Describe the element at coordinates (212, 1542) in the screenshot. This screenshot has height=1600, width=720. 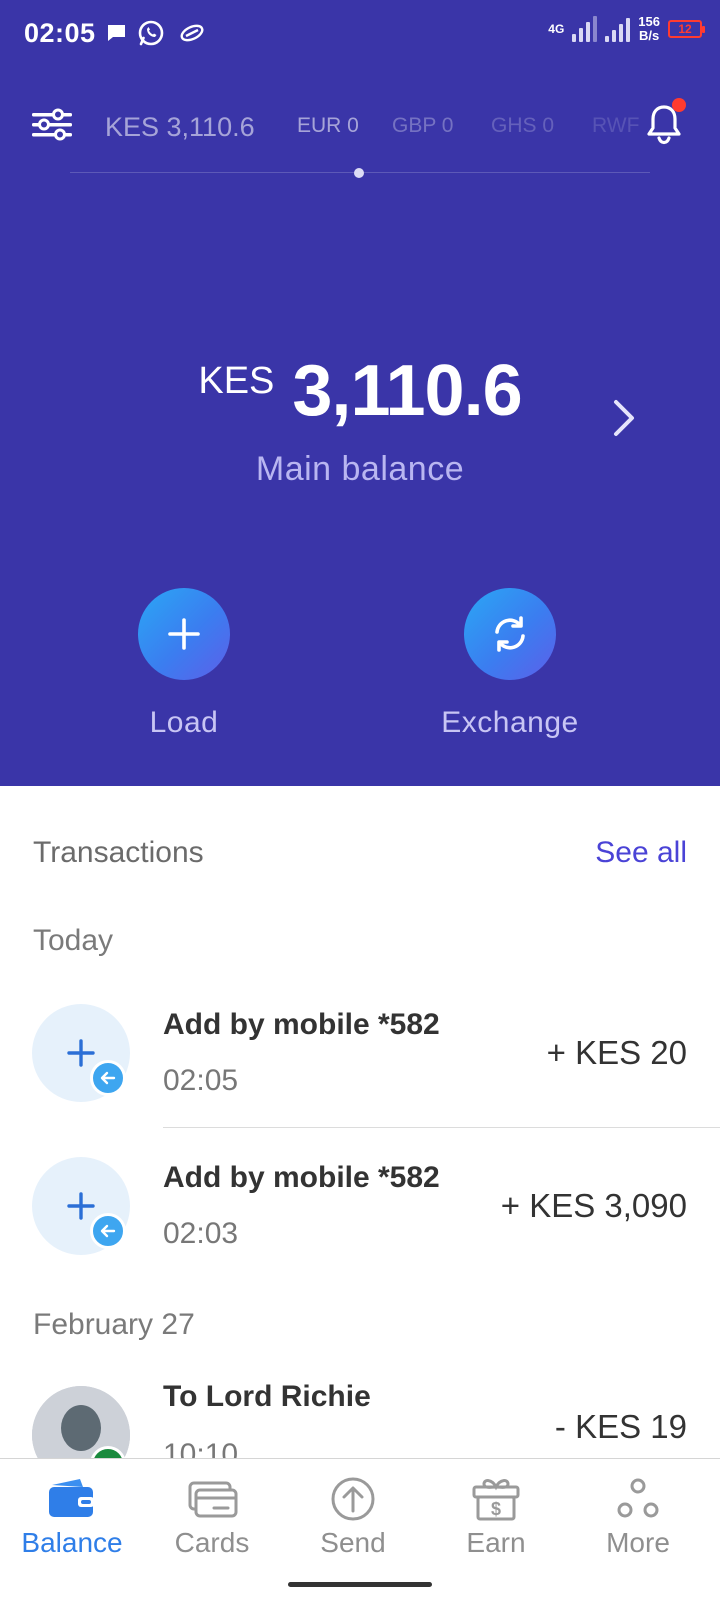
I see `nav-cards-label: Cards` at that location.